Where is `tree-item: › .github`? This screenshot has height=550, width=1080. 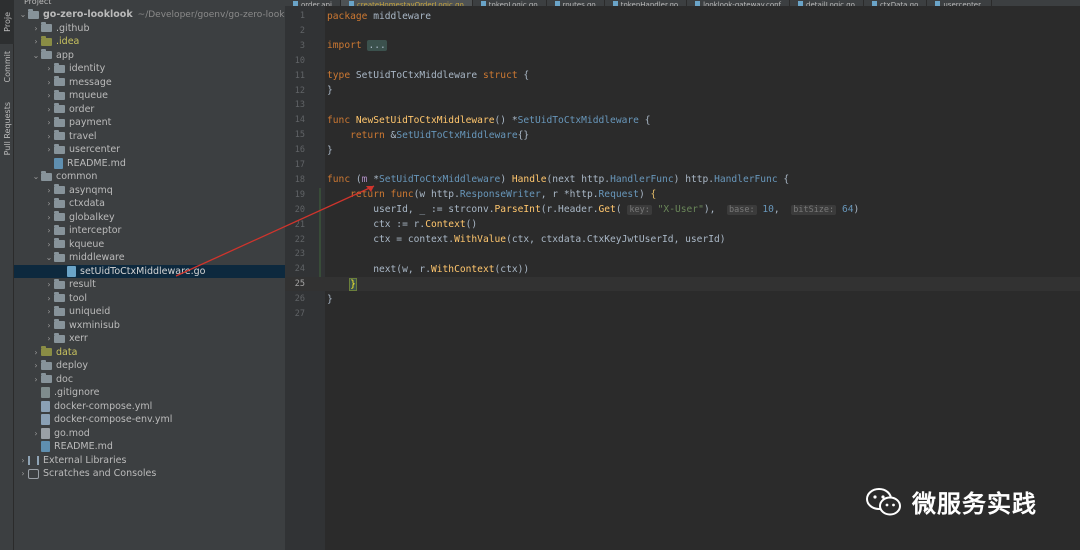
tree-item: › .github is located at coordinates (149, 29).